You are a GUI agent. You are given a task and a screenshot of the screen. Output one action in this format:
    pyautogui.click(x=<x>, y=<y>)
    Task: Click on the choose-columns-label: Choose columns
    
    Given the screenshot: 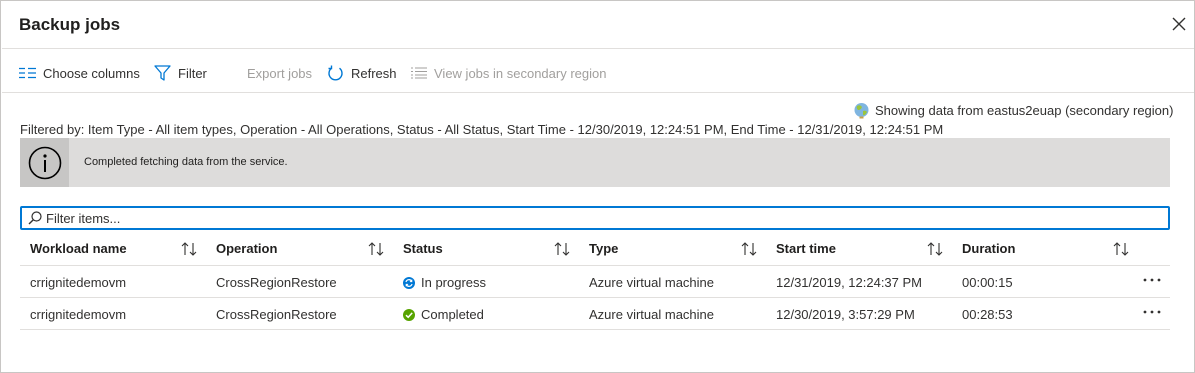 What is the action you would take?
    pyautogui.click(x=91, y=73)
    